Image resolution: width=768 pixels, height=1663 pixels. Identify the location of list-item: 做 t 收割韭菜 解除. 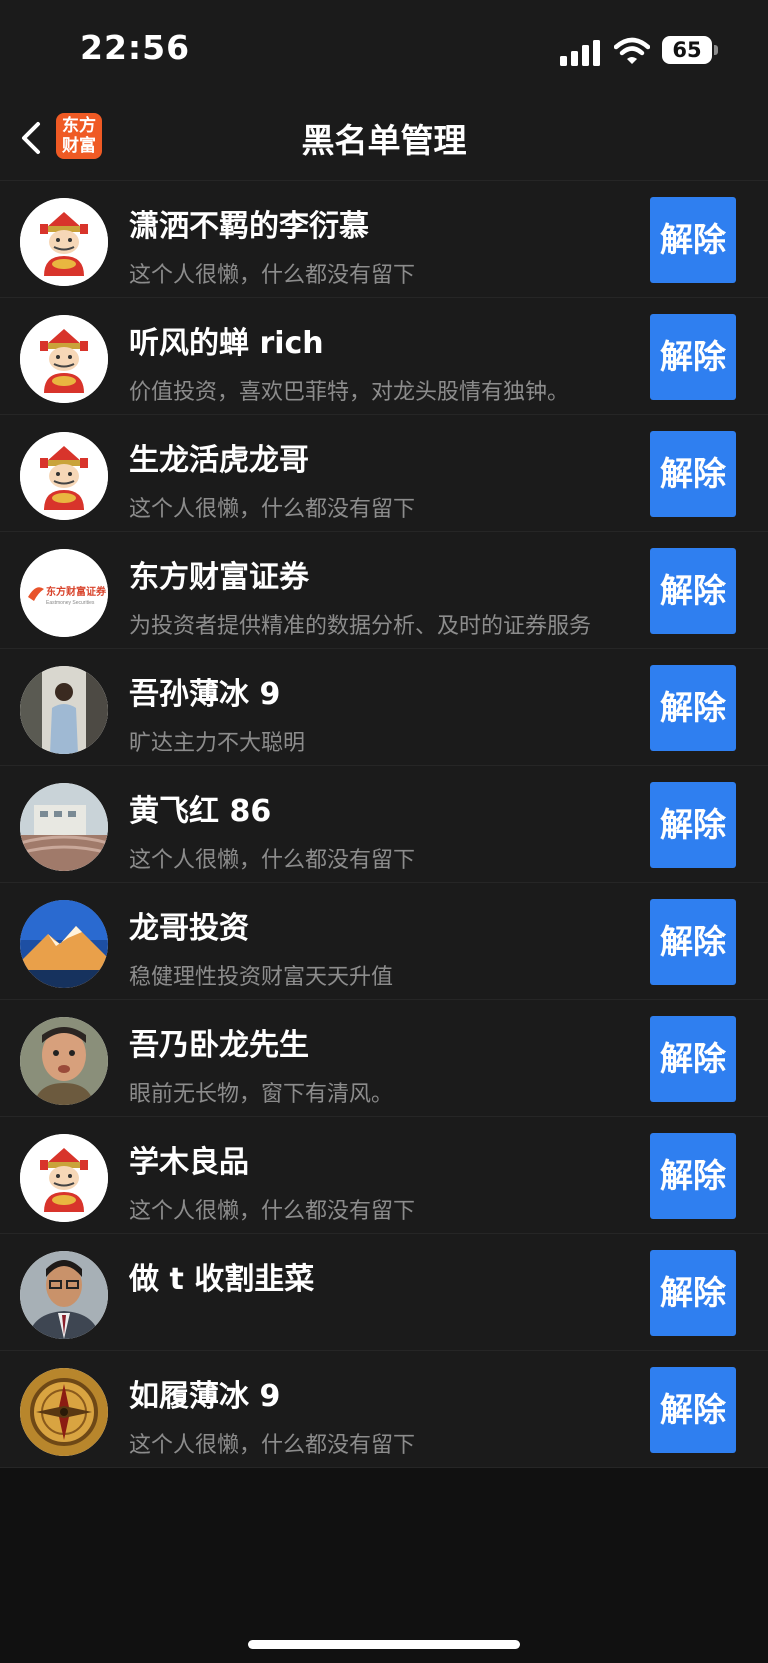
(384, 1292).